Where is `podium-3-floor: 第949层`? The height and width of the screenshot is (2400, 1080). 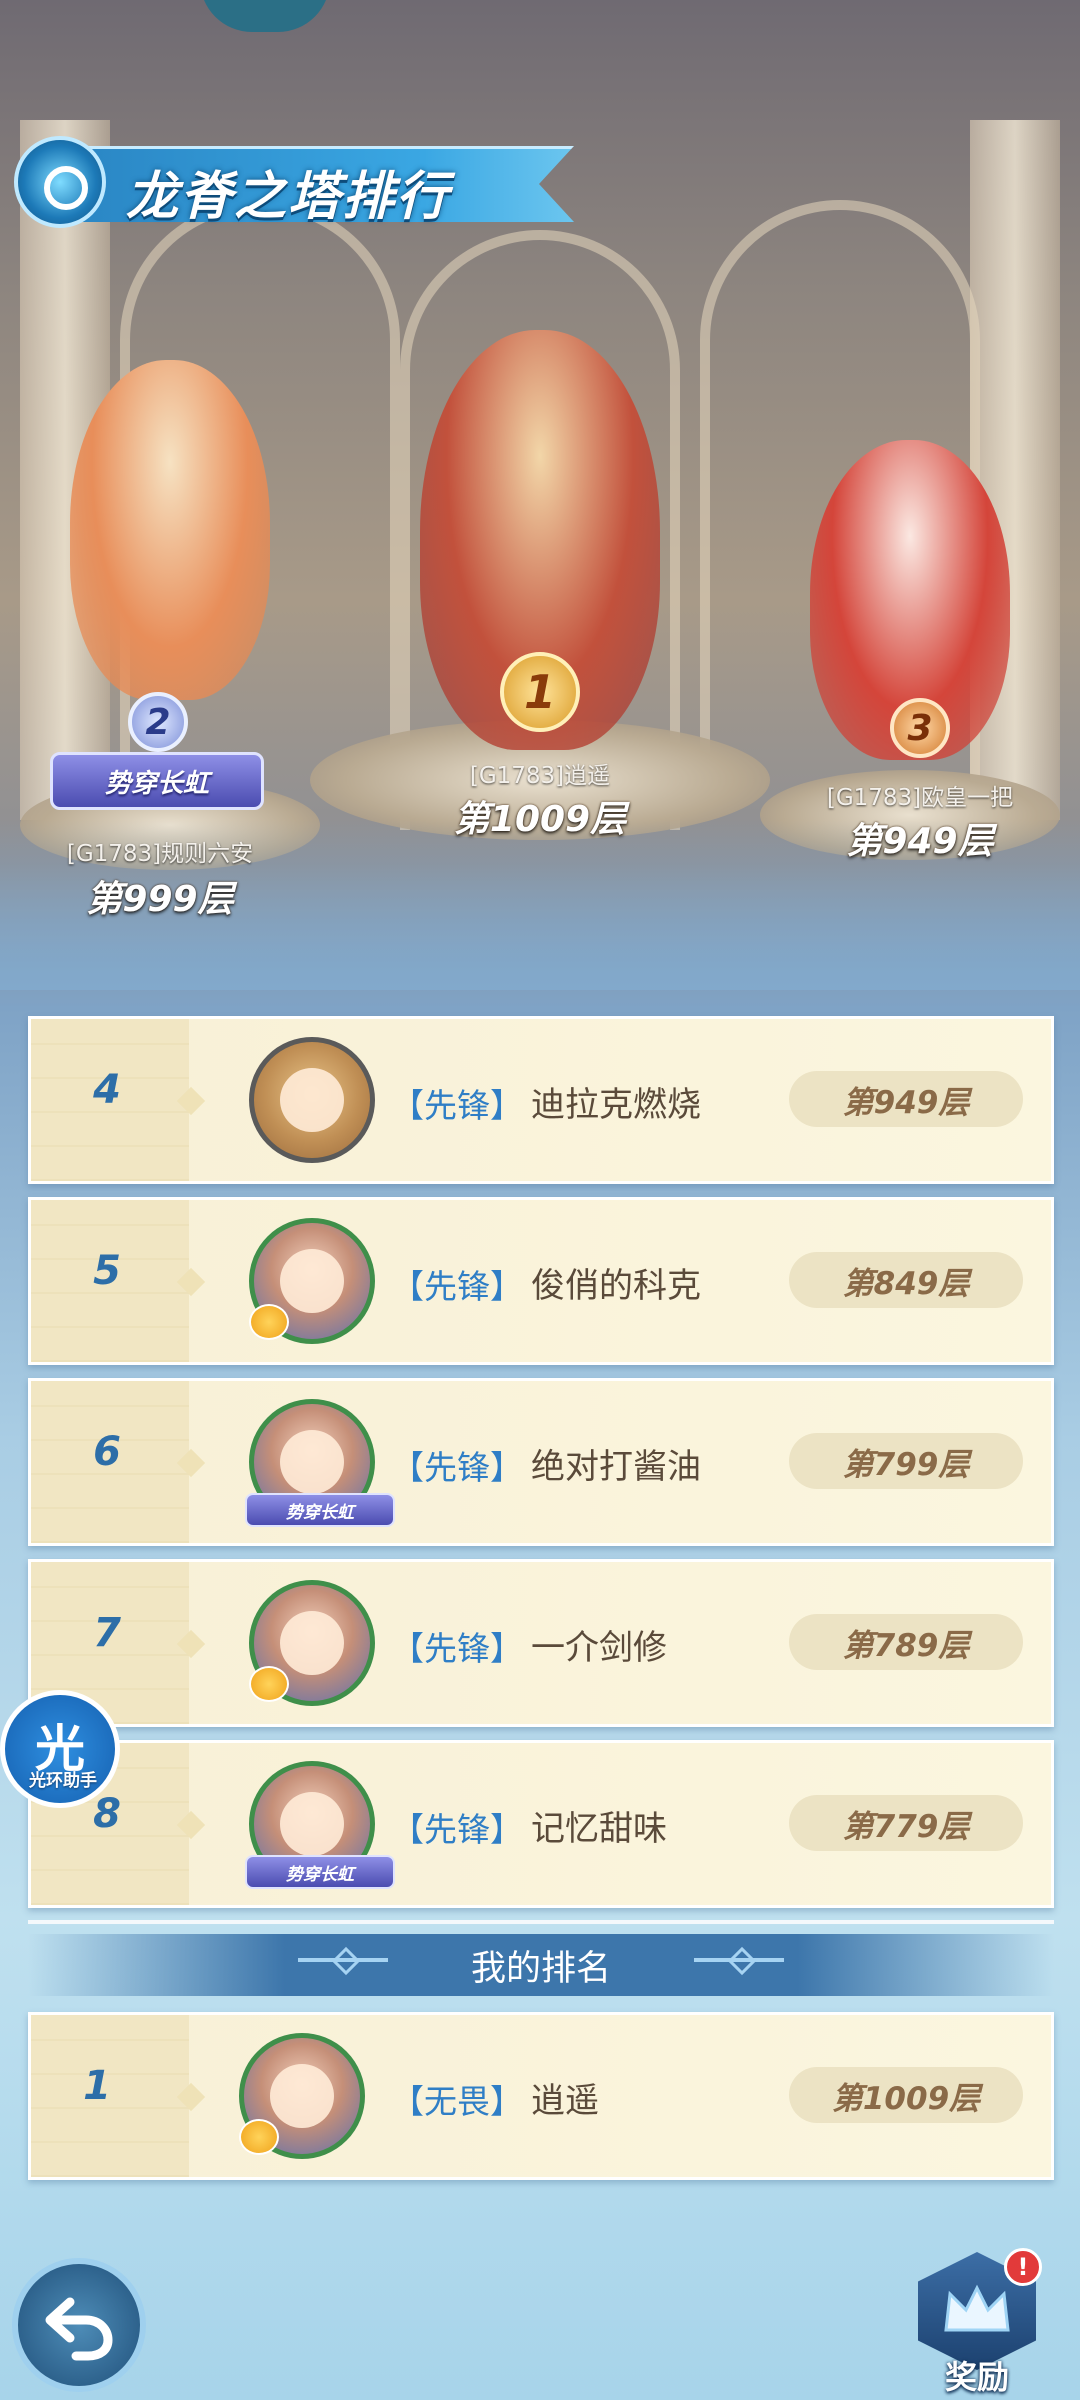
podium-3-floor: 第949层 is located at coordinates (920, 841).